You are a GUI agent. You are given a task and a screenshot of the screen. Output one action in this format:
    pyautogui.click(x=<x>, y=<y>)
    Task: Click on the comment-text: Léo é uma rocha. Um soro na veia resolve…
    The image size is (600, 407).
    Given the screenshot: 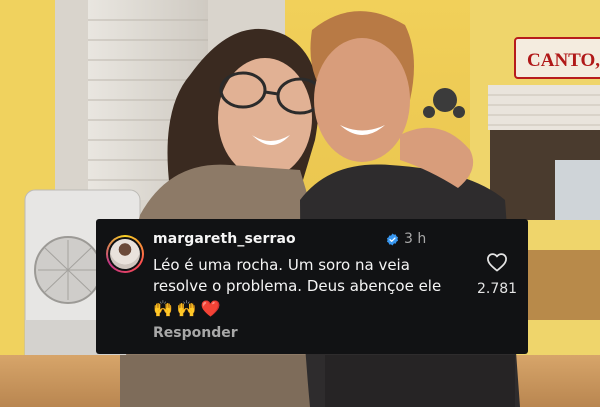 What is the action you would take?
    pyautogui.click(x=313, y=276)
    